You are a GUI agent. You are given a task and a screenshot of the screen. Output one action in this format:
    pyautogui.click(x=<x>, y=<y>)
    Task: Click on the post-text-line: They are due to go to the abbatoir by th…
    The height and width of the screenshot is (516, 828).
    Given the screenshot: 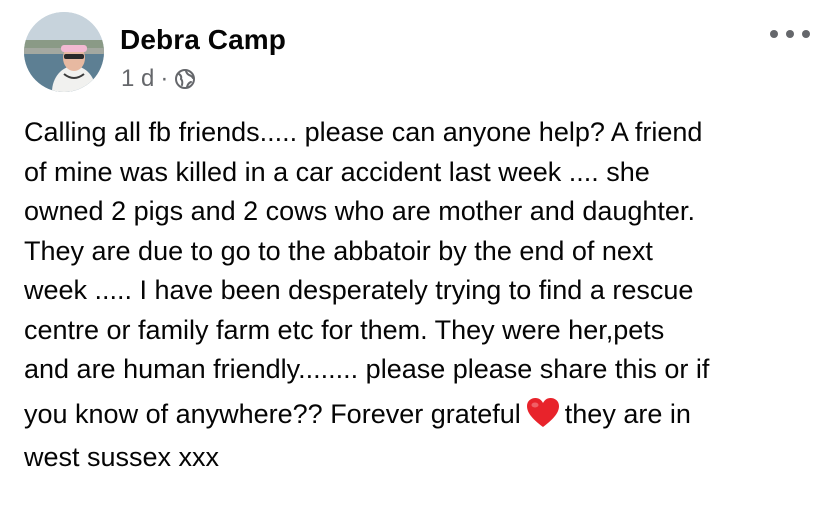 What is the action you would take?
    pyautogui.click(x=338, y=250)
    